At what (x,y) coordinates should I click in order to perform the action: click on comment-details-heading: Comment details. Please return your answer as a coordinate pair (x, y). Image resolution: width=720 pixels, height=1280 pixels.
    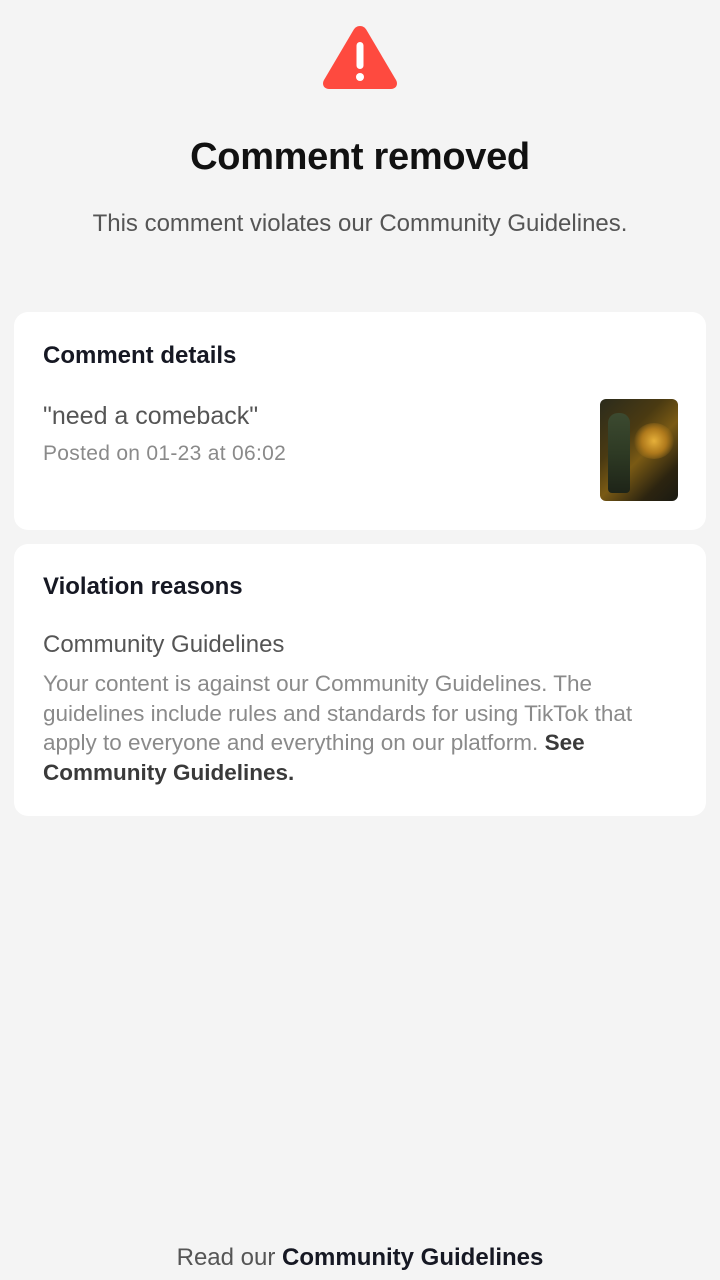
    Looking at the image, I should click on (140, 355).